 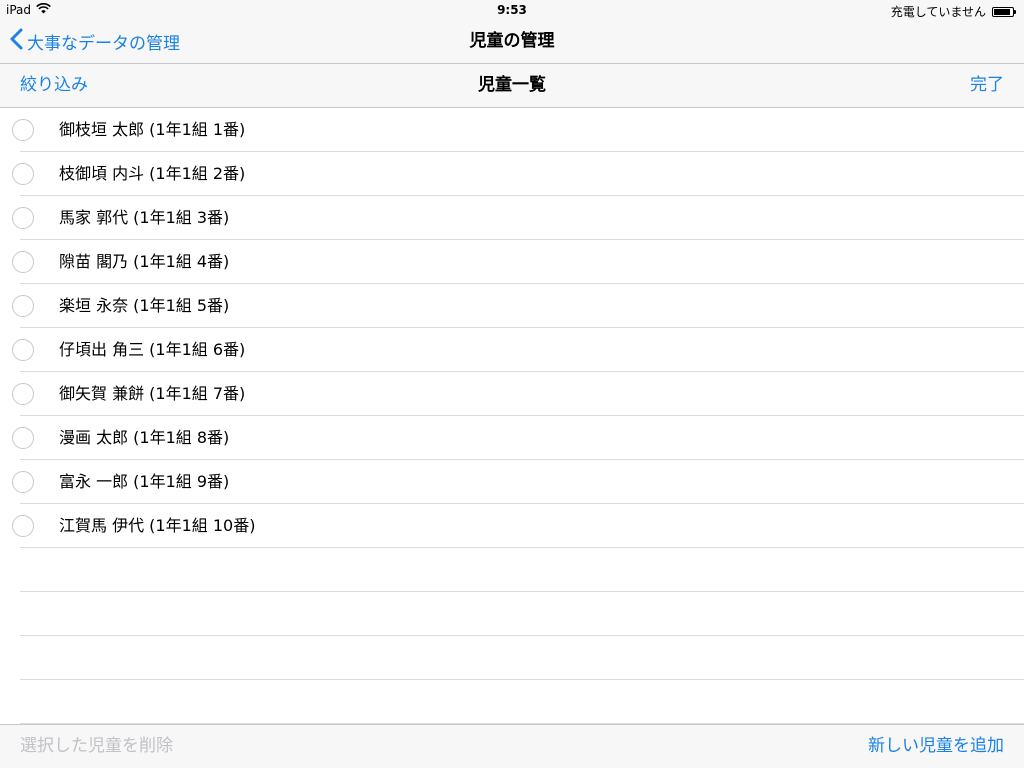 I want to click on student-label: 枝御頃 内斗 (1年1組 2番), so click(x=152, y=173).